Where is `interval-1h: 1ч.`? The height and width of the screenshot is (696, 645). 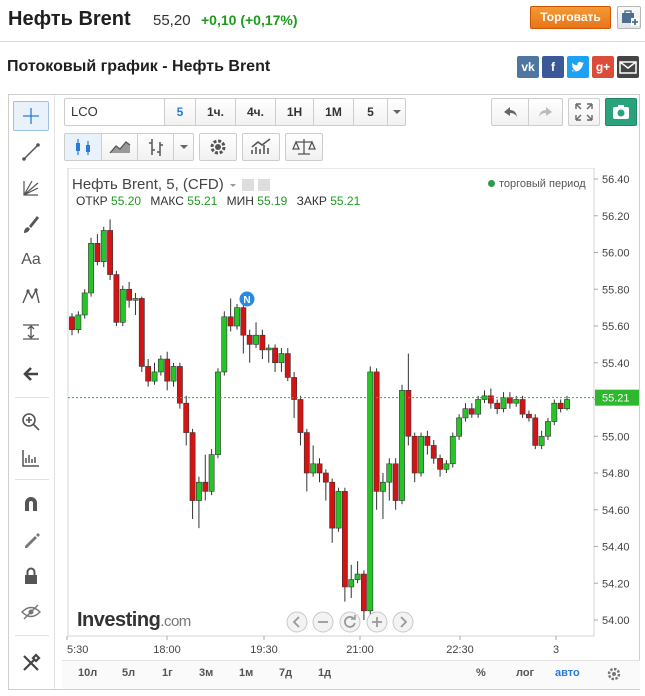 interval-1h: 1ч. is located at coordinates (215, 112).